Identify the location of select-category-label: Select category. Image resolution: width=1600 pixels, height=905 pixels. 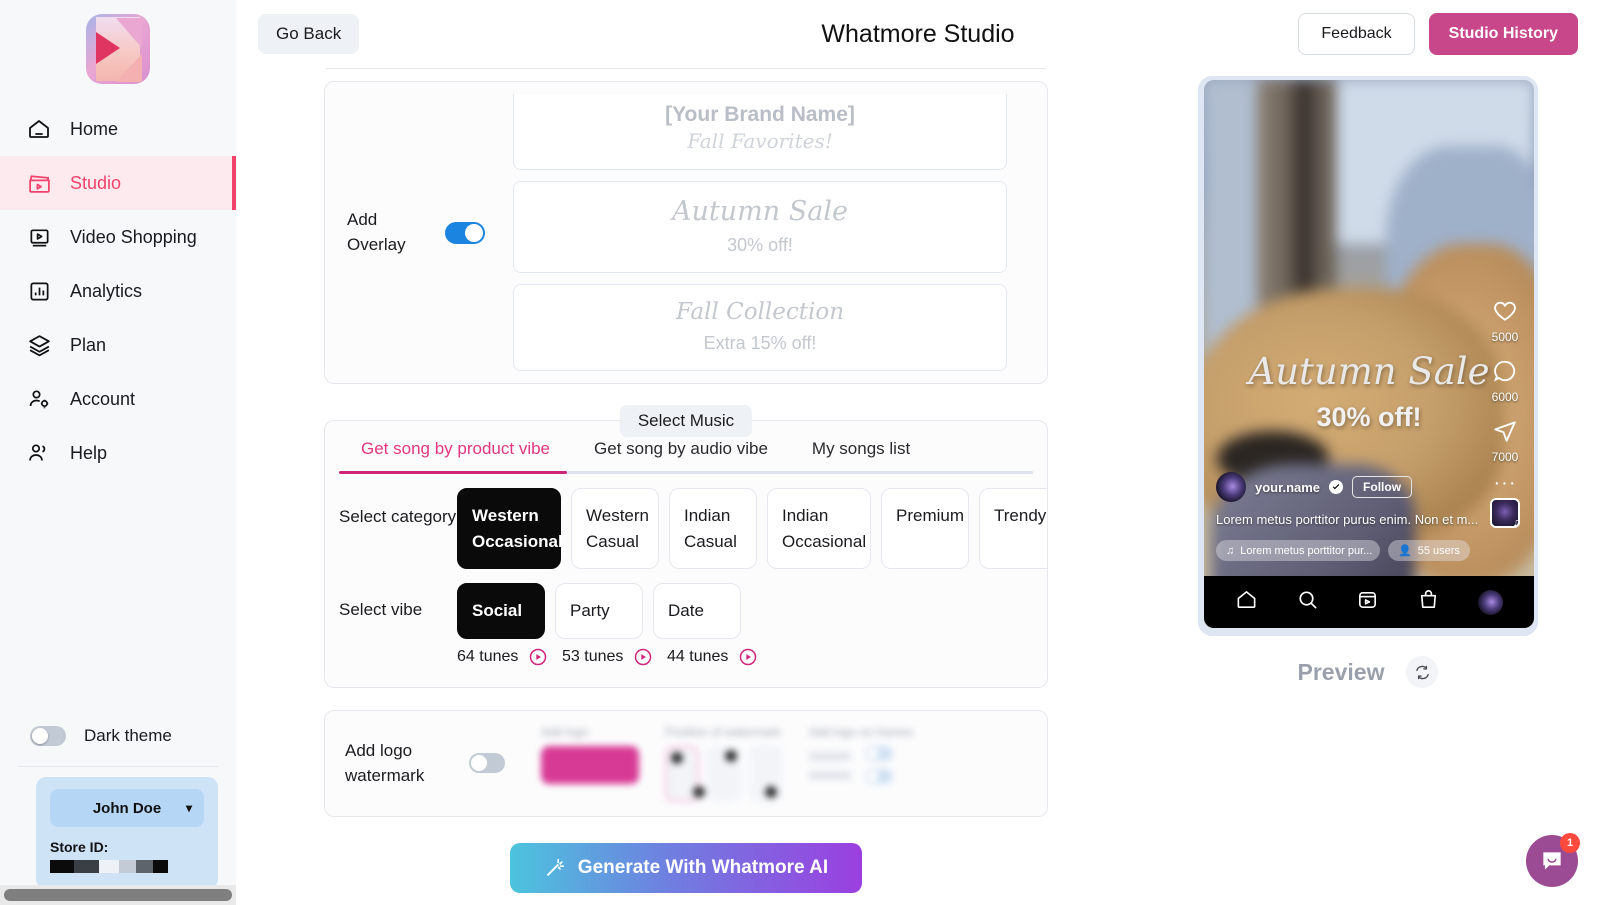
(398, 516).